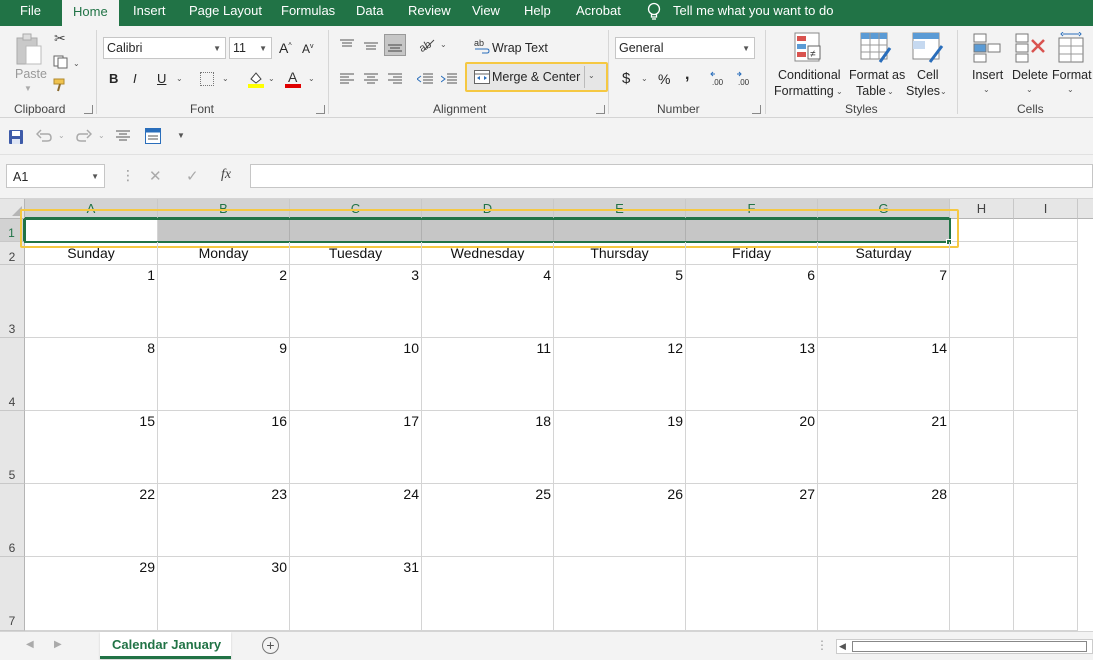  Describe the element at coordinates (61, 62) in the screenshot. I see `copy-icon` at that location.